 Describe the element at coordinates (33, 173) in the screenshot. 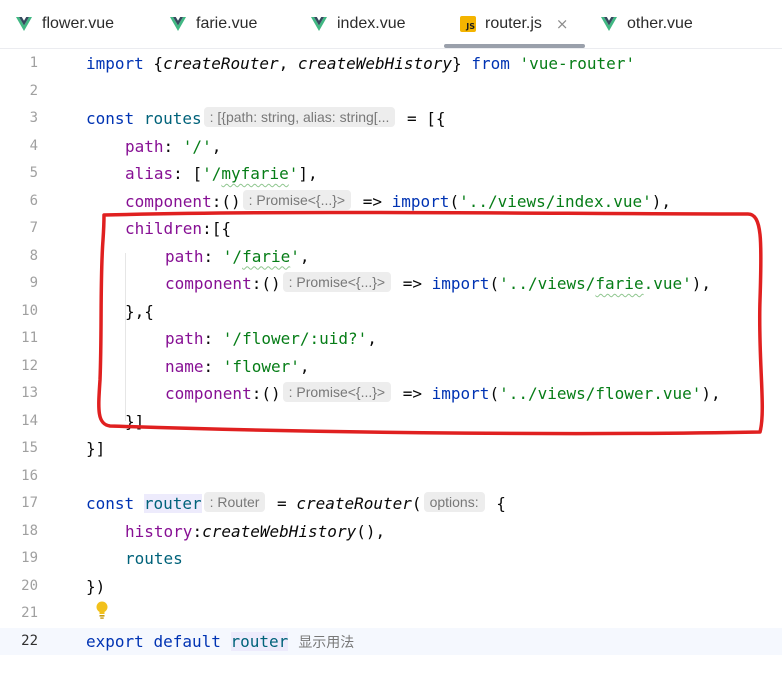

I see `line-number: 5` at that location.